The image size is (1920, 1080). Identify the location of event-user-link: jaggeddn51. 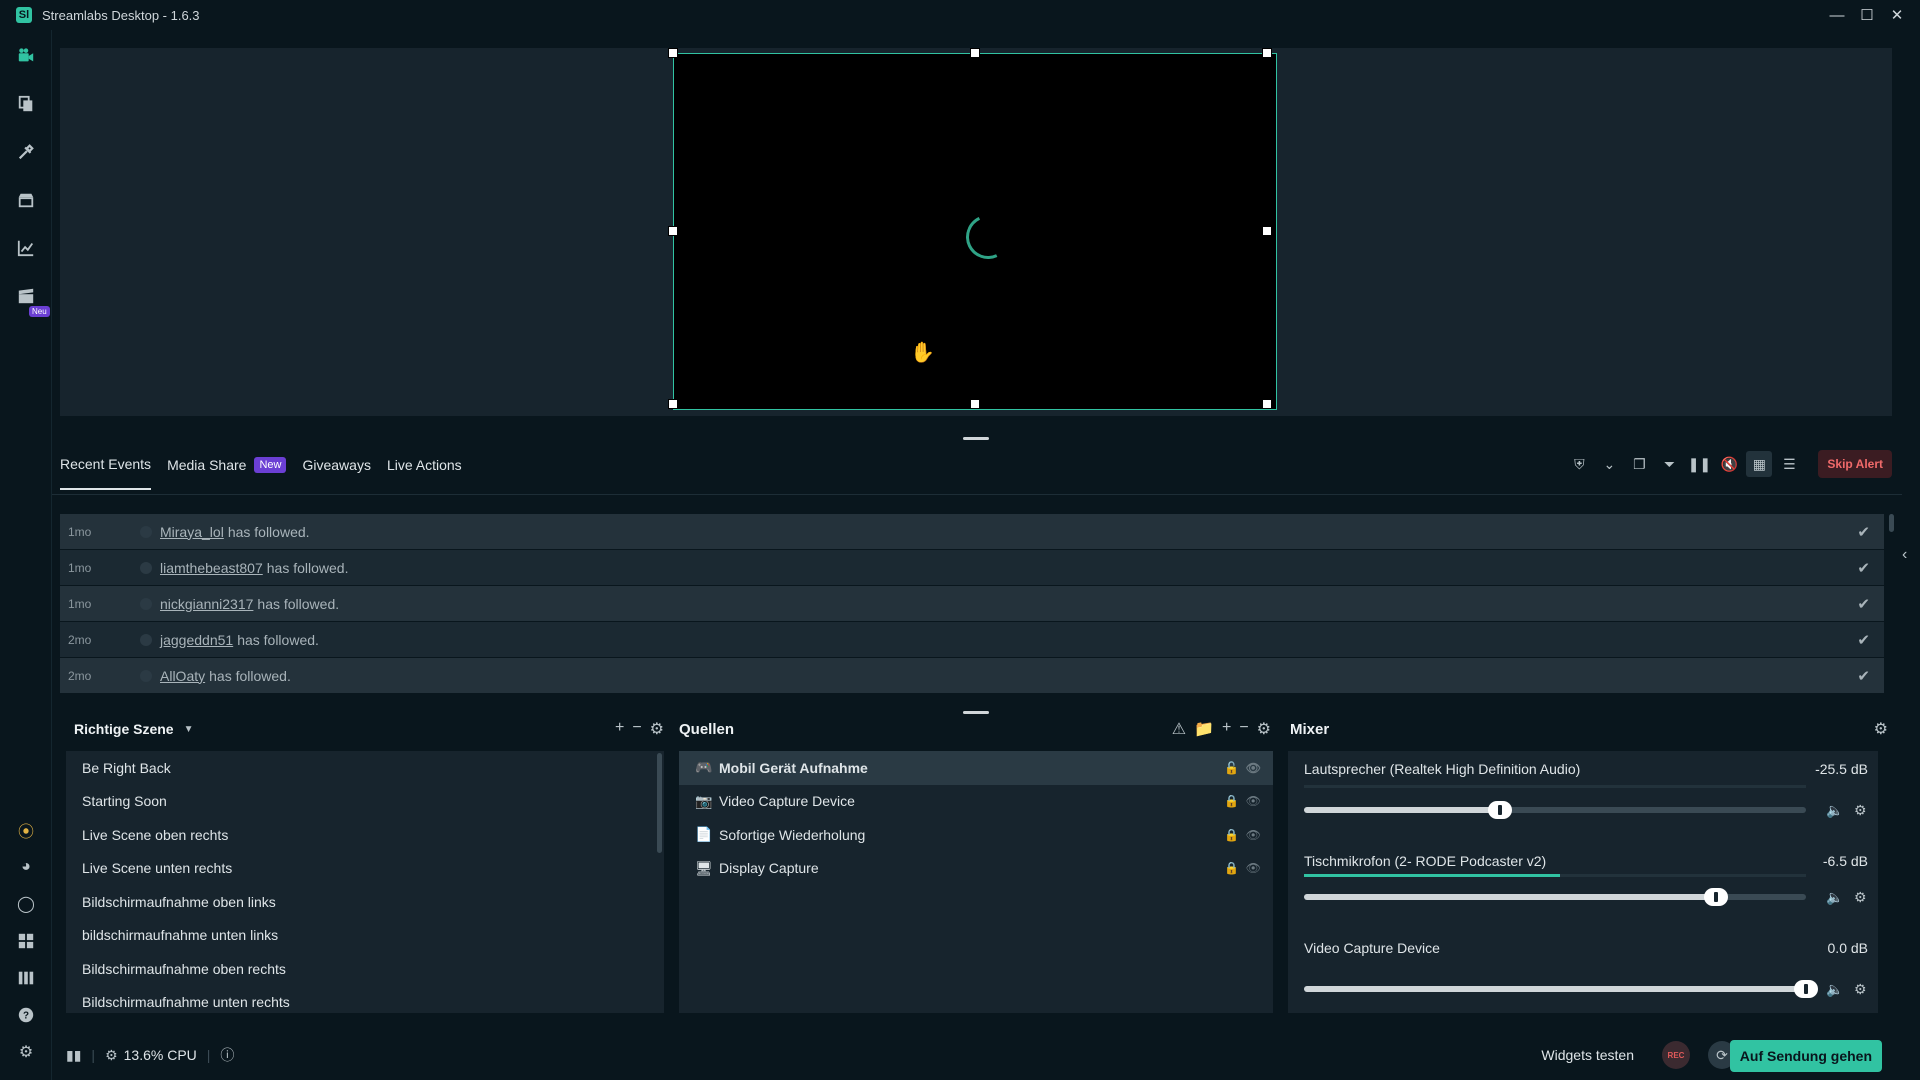
(196, 640).